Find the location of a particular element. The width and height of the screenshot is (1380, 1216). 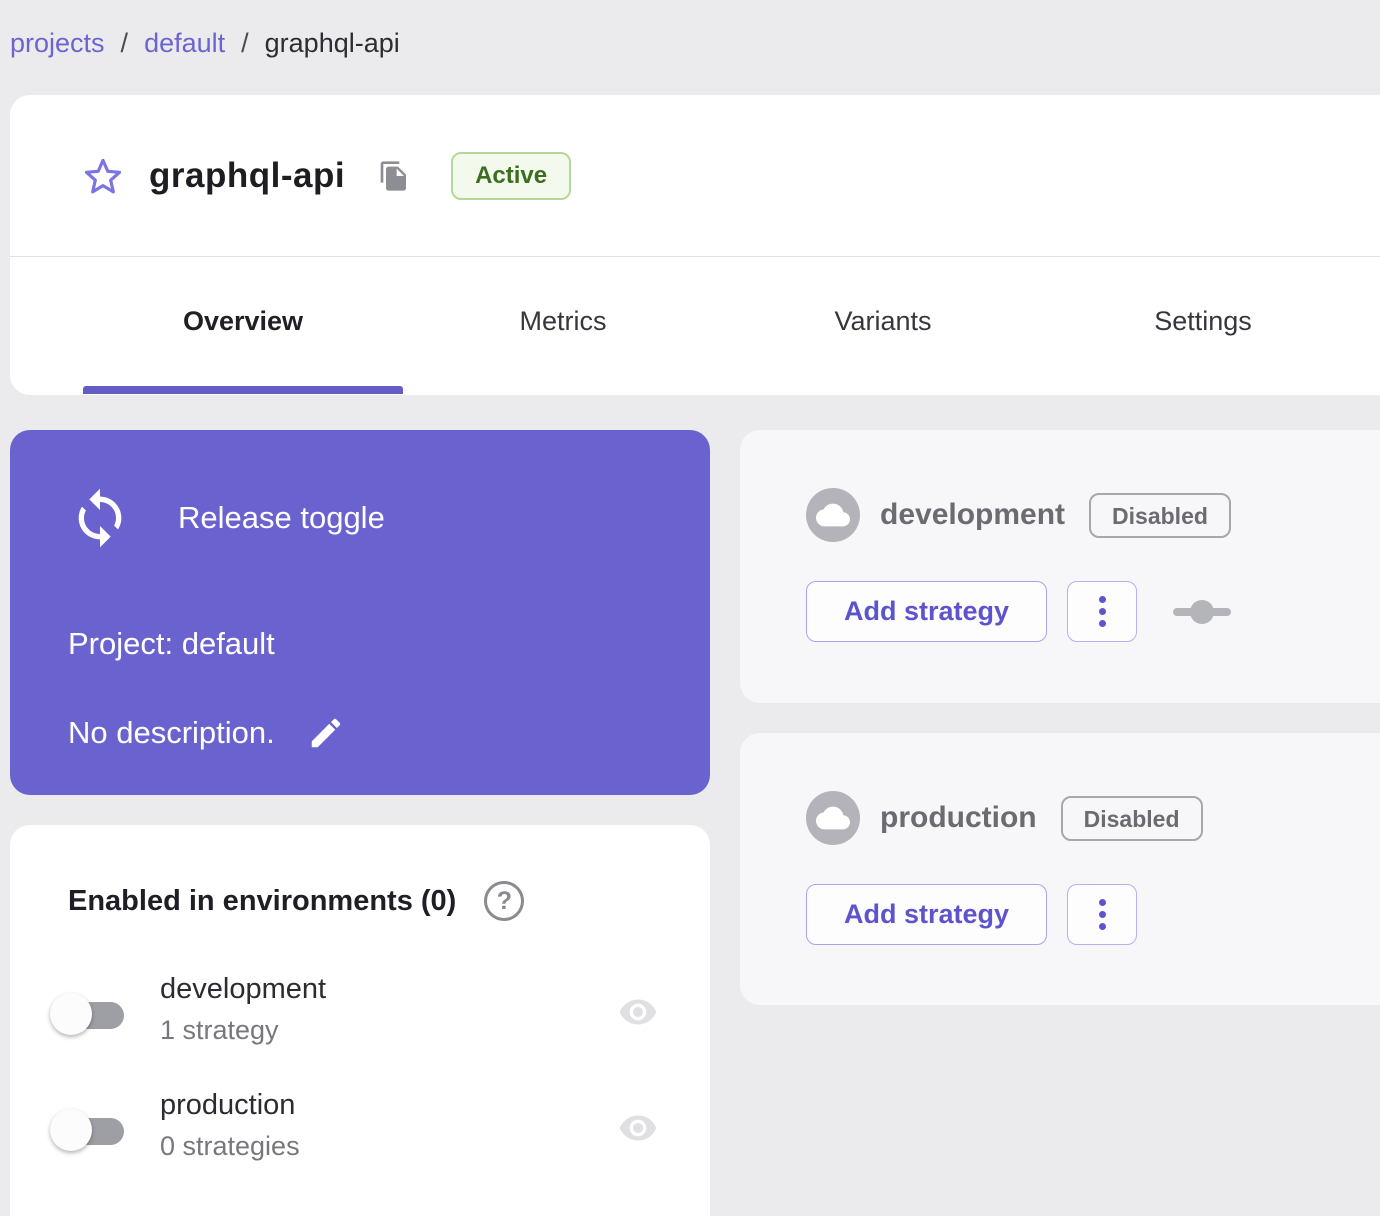

production-card-header: production Disabled is located at coordinates (1004, 818).